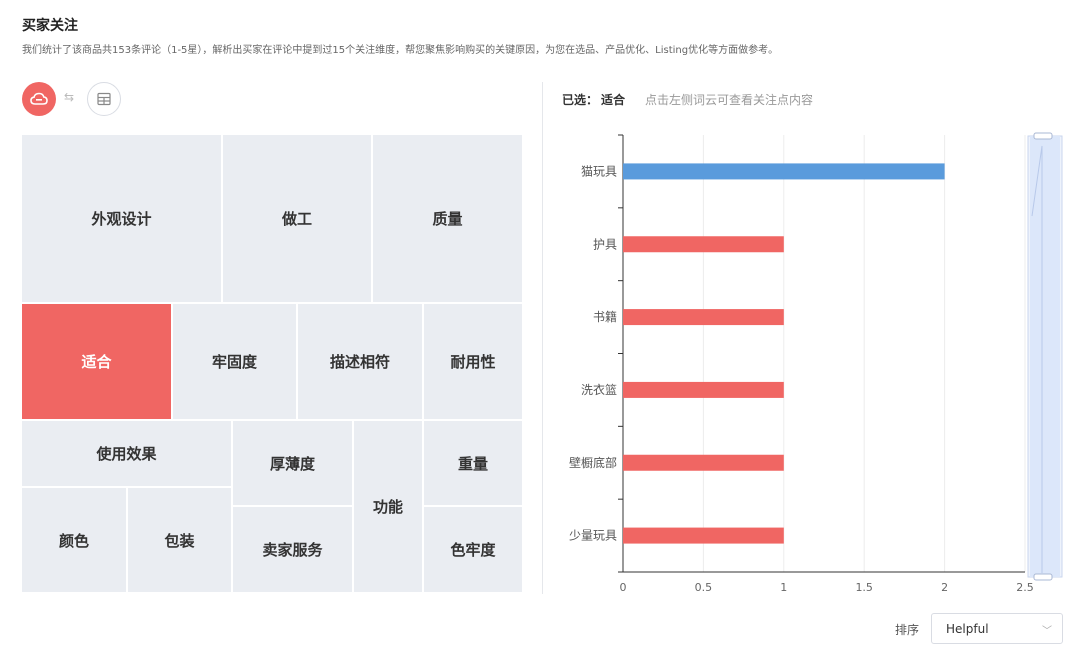 The image size is (1080, 656). What do you see at coordinates (473, 463) in the screenshot?
I see `treemap-tile: 重量` at bounding box center [473, 463].